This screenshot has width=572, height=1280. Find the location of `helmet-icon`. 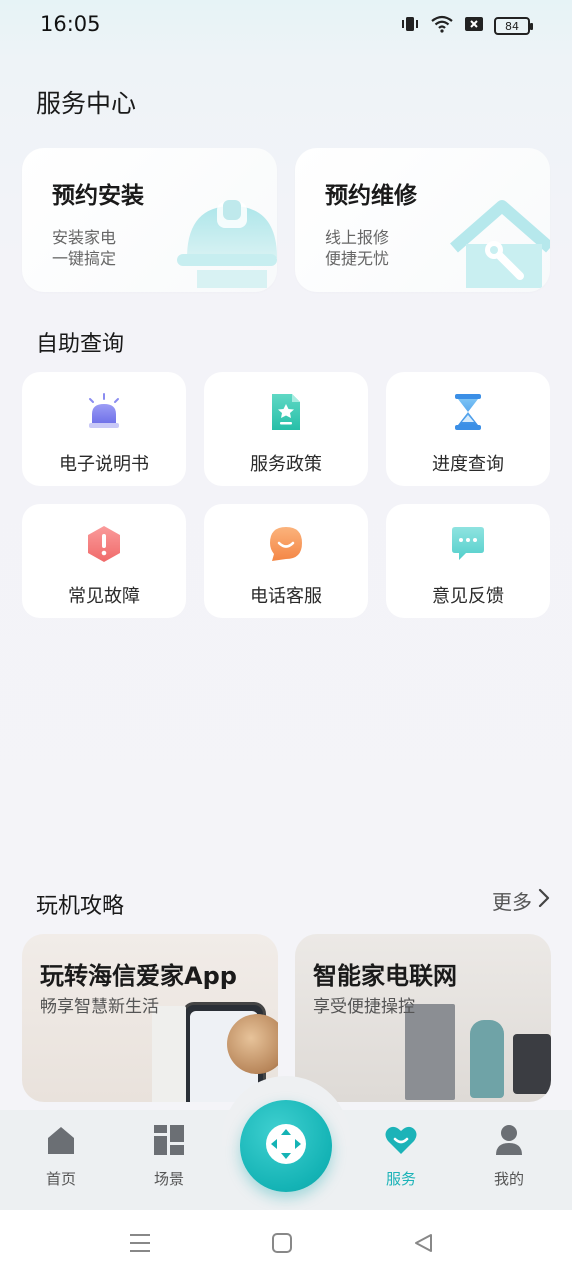

helmet-icon is located at coordinates (227, 245).